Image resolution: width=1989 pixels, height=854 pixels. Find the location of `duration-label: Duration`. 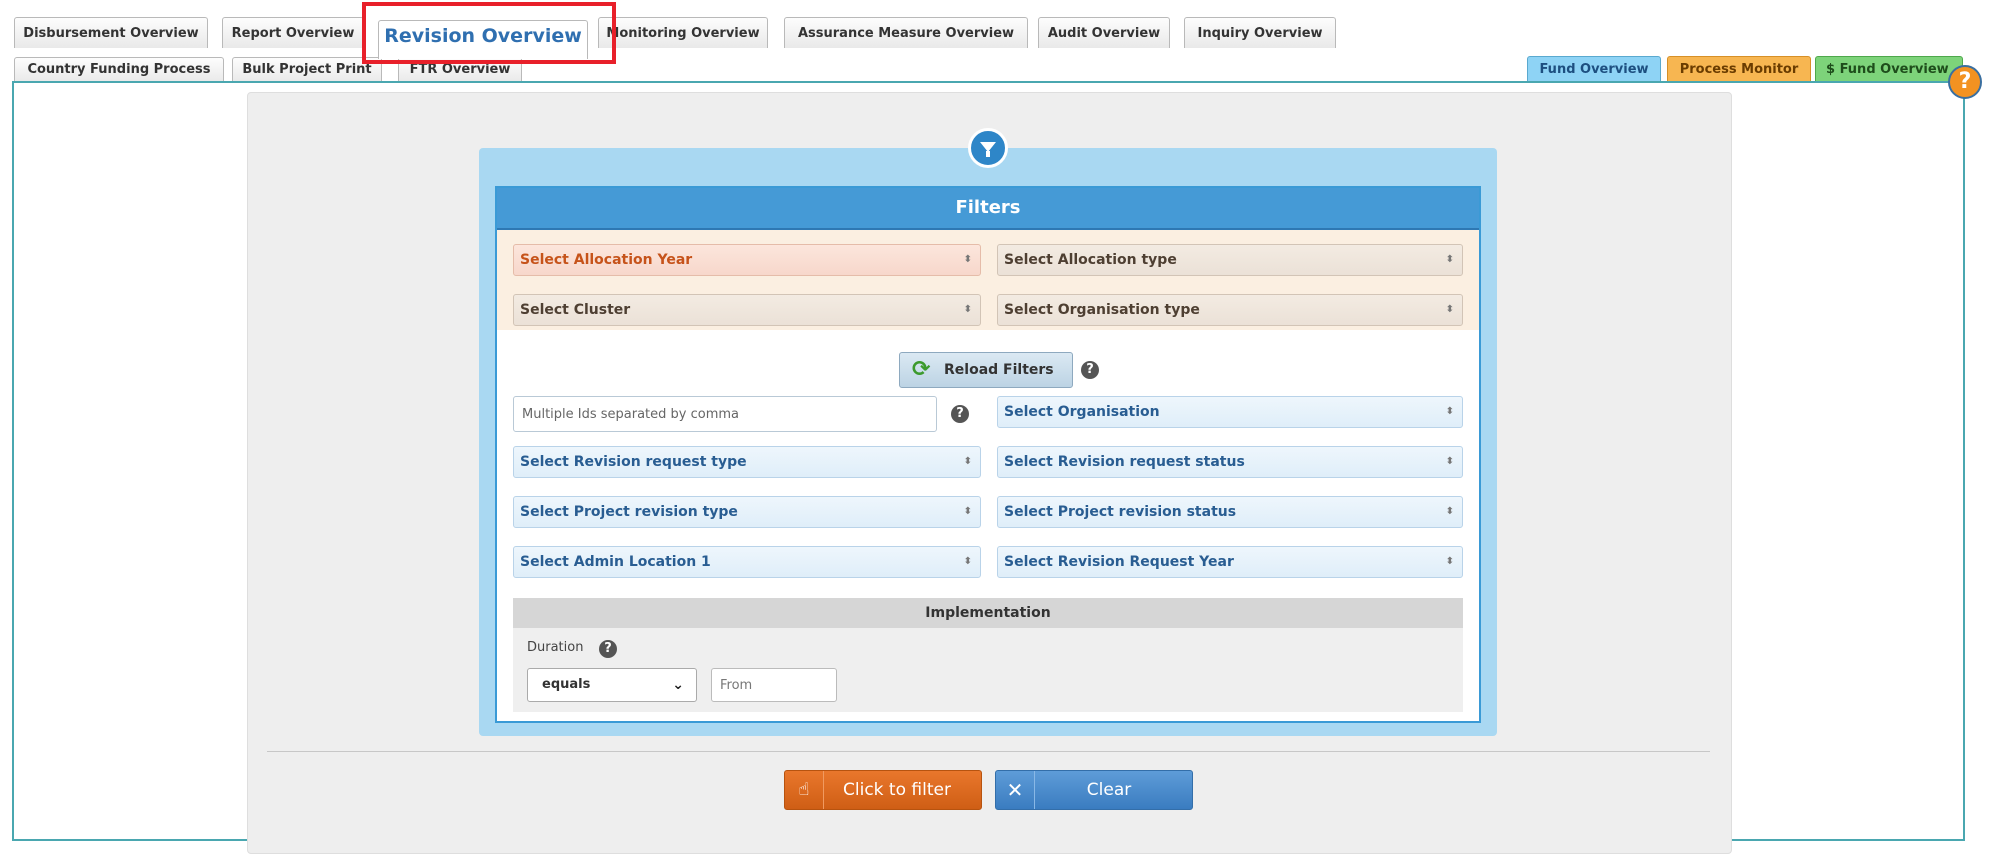

duration-label: Duration is located at coordinates (555, 647).